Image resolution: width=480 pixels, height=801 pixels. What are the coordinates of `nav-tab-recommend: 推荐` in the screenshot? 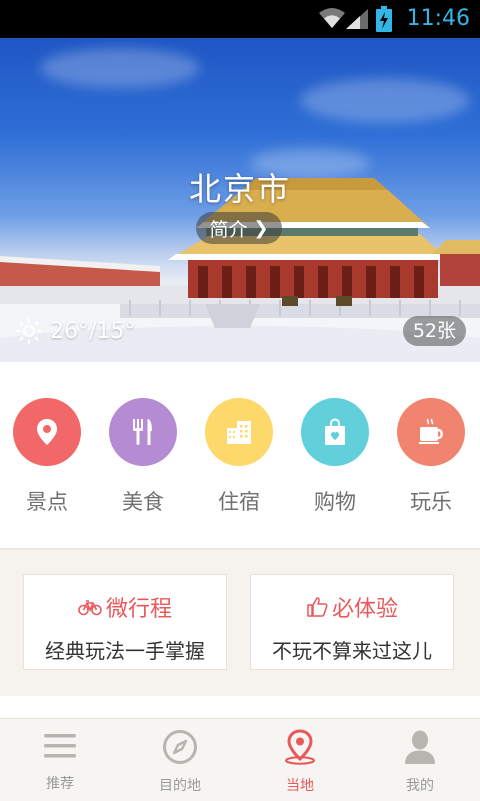 It's located at (60, 761).